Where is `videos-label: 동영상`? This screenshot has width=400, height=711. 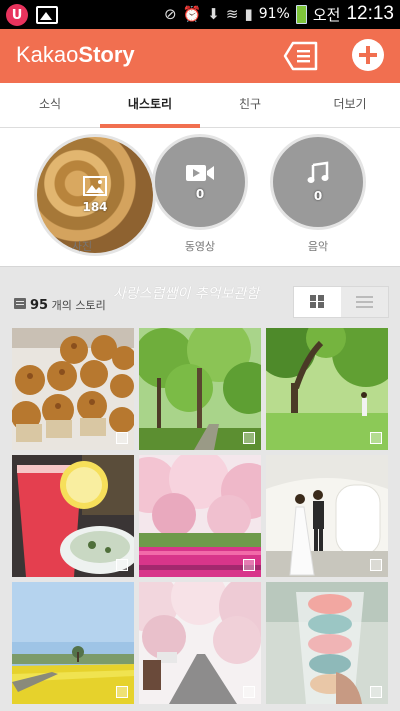
videos-label: 동영상 is located at coordinates (200, 246).